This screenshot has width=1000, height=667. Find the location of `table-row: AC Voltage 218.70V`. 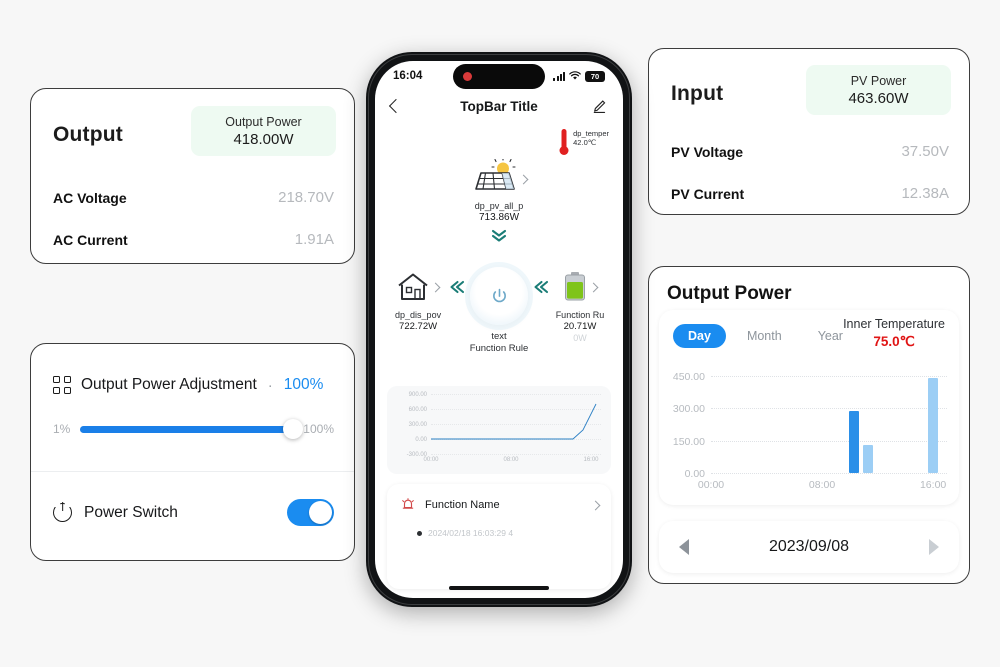

table-row: AC Voltage 218.70V is located at coordinates (193, 197).